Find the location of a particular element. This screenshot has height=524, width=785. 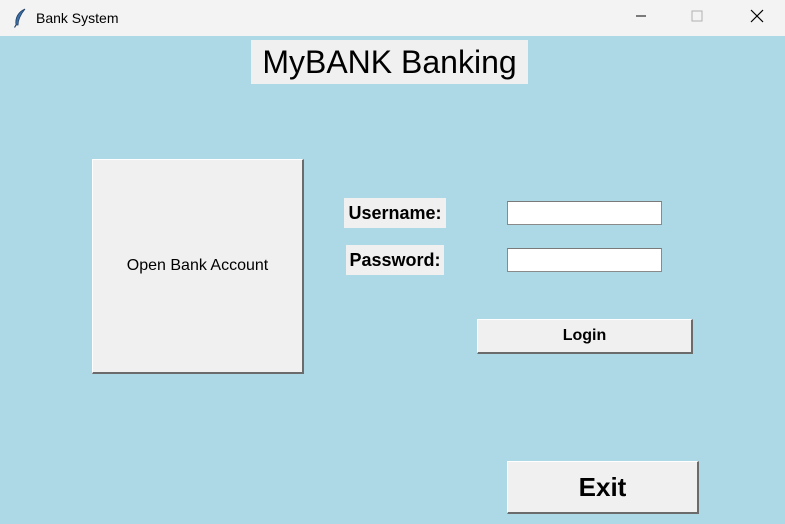

close-icon is located at coordinates (757, 18).